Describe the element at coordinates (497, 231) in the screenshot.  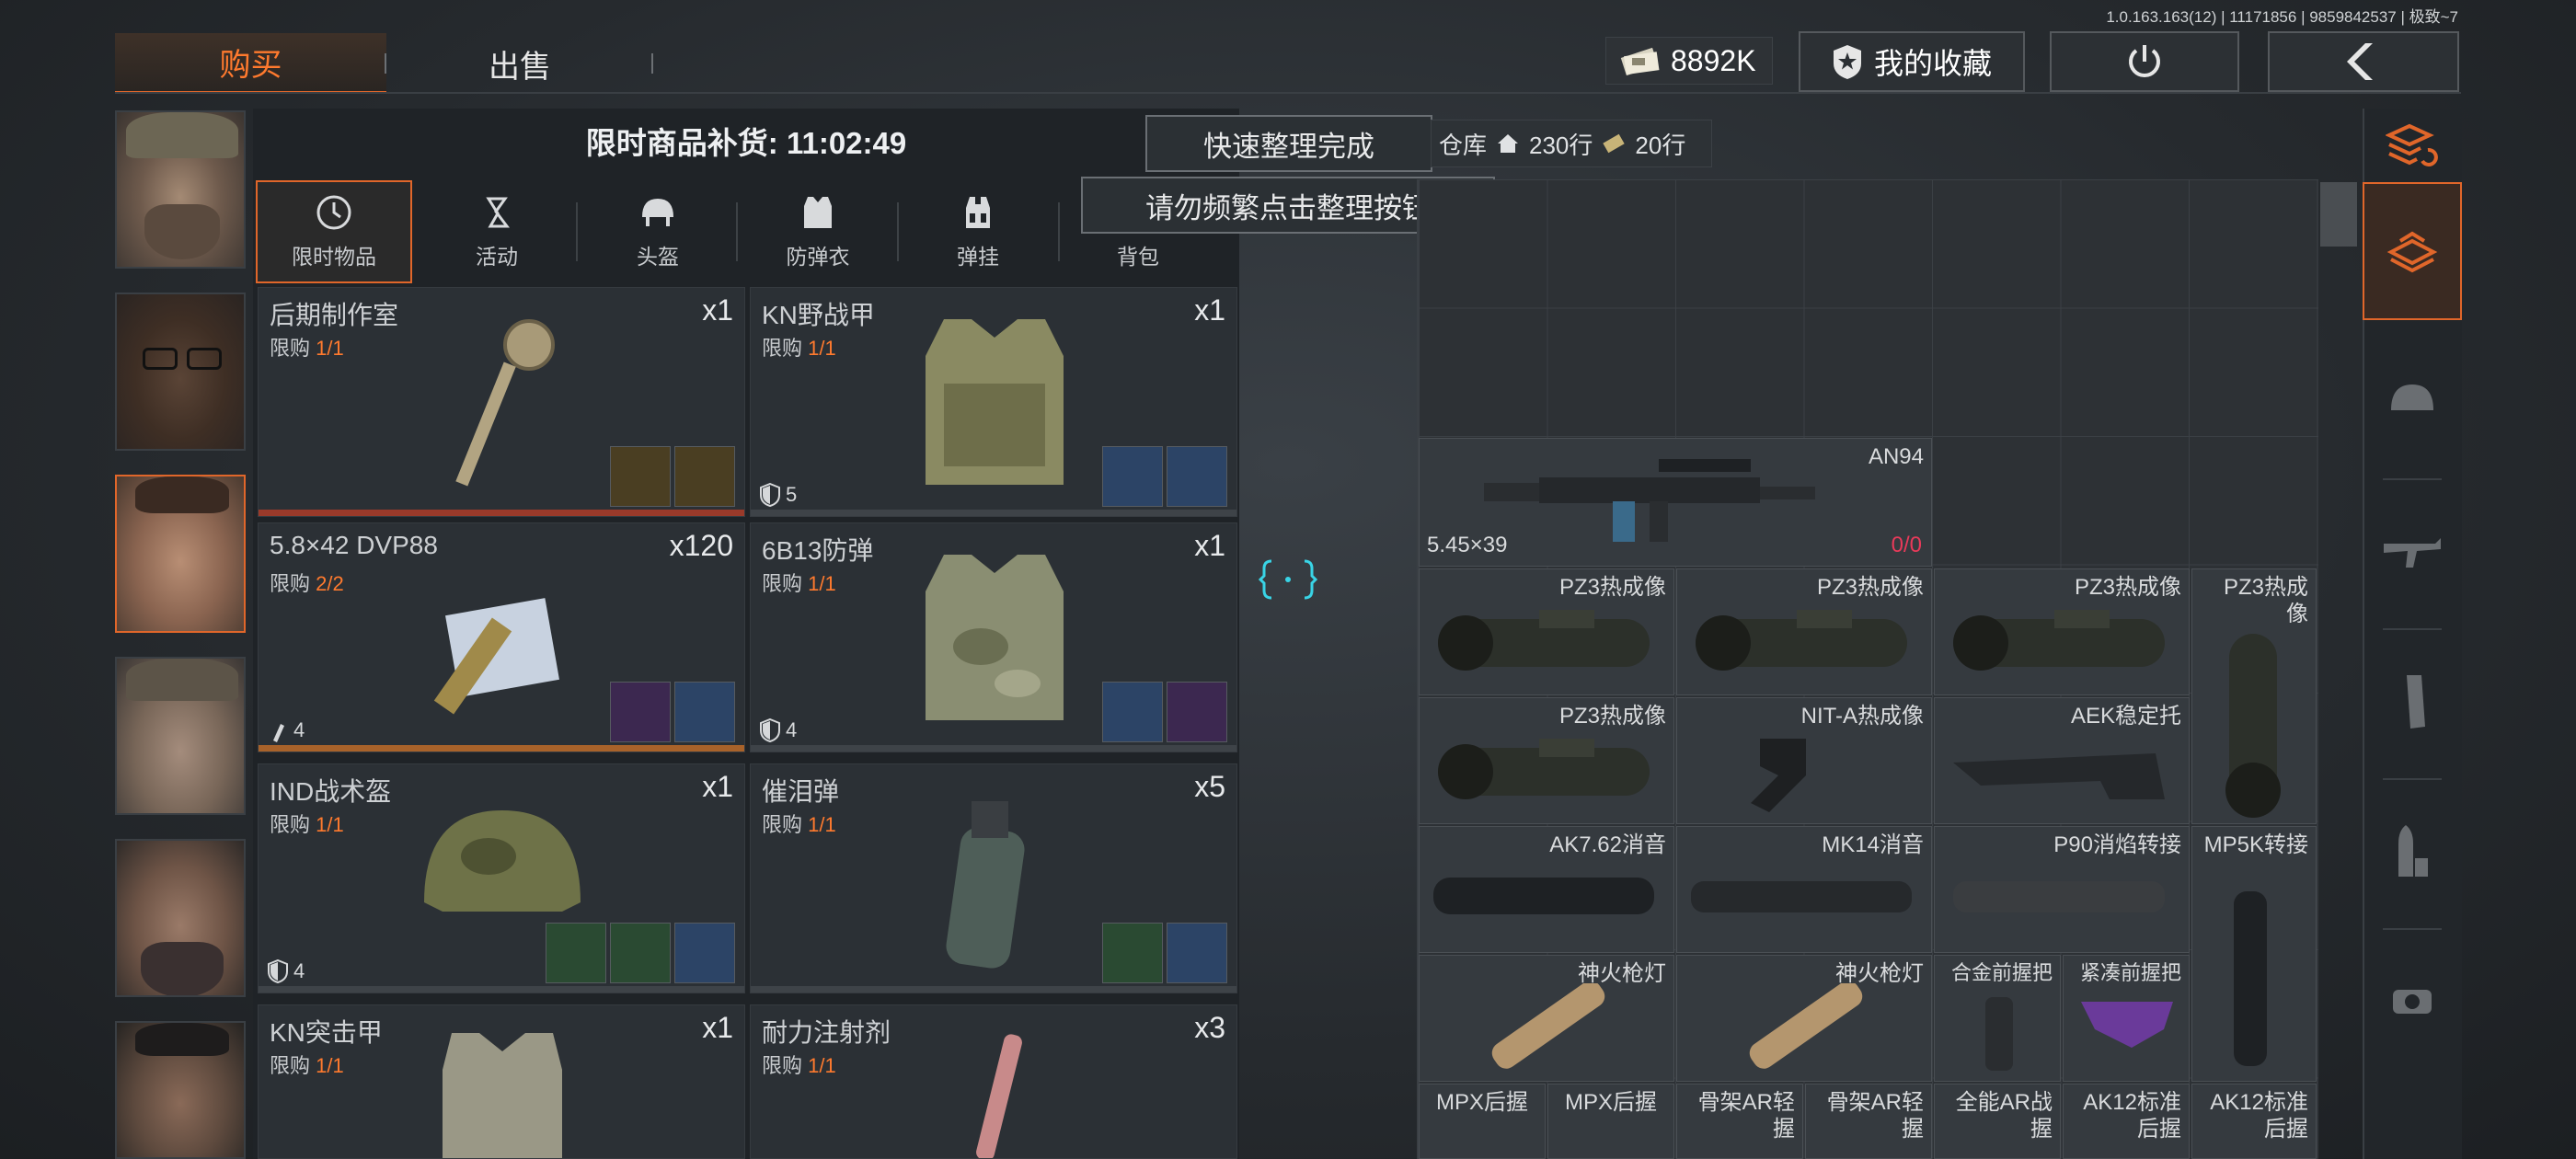
I see `category-event: 活动` at that location.